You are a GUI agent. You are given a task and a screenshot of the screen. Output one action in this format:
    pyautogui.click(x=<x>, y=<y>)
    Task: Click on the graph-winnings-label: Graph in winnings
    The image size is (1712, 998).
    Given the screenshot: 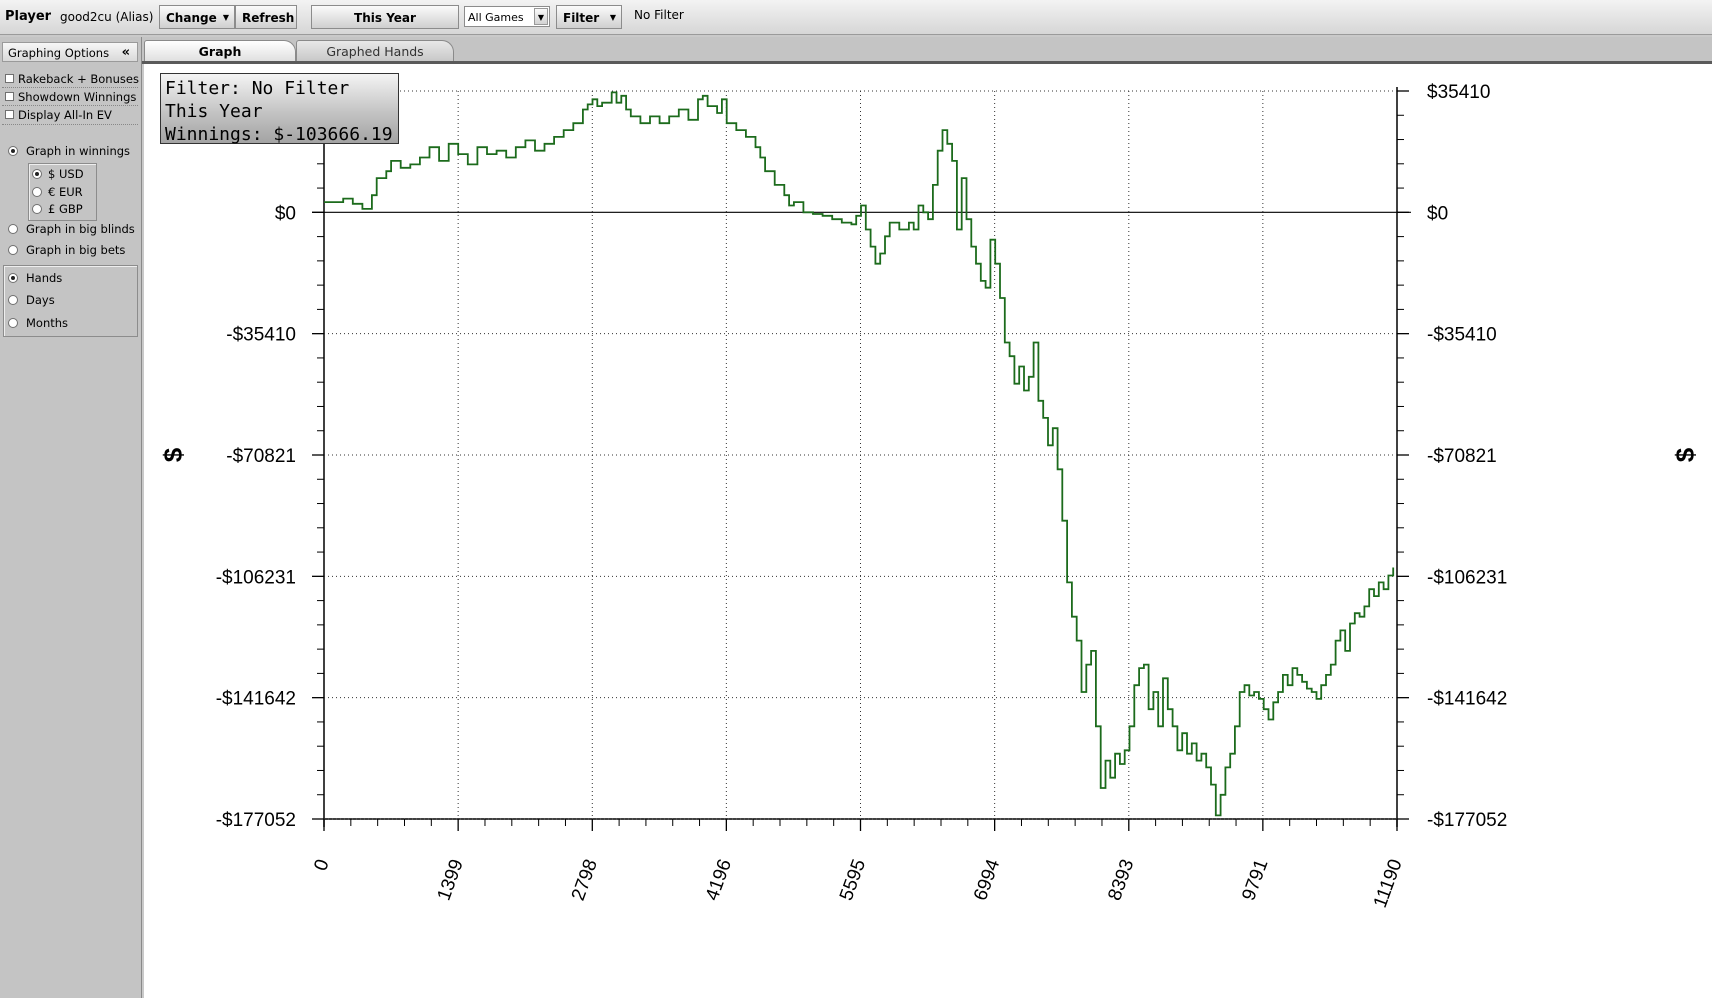 What is the action you would take?
    pyautogui.click(x=78, y=151)
    